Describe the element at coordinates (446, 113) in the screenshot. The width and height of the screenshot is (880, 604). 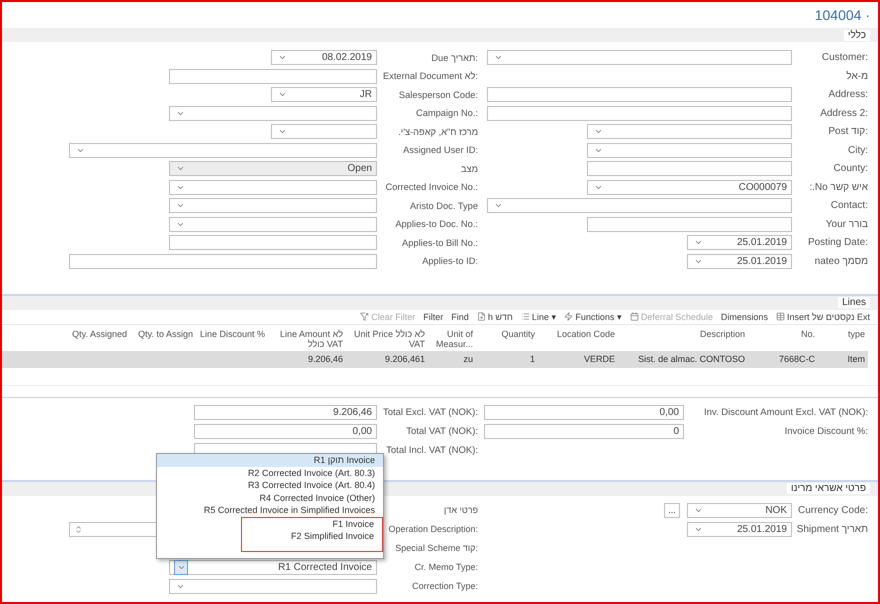
I see `field-label: Campaign No.:` at that location.